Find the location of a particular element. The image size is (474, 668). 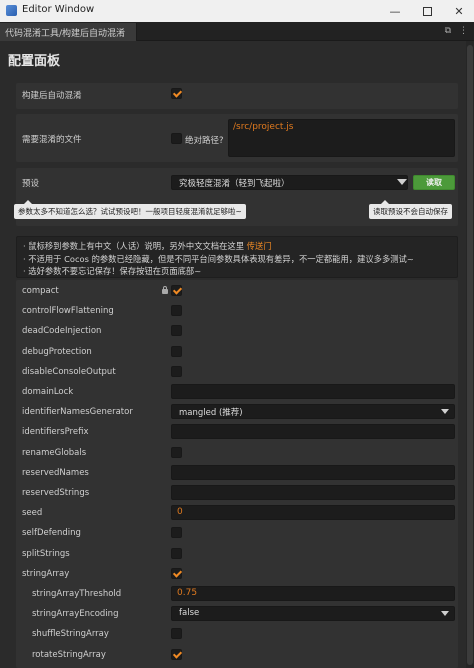

option-label-seed: seed is located at coordinates (32, 513).